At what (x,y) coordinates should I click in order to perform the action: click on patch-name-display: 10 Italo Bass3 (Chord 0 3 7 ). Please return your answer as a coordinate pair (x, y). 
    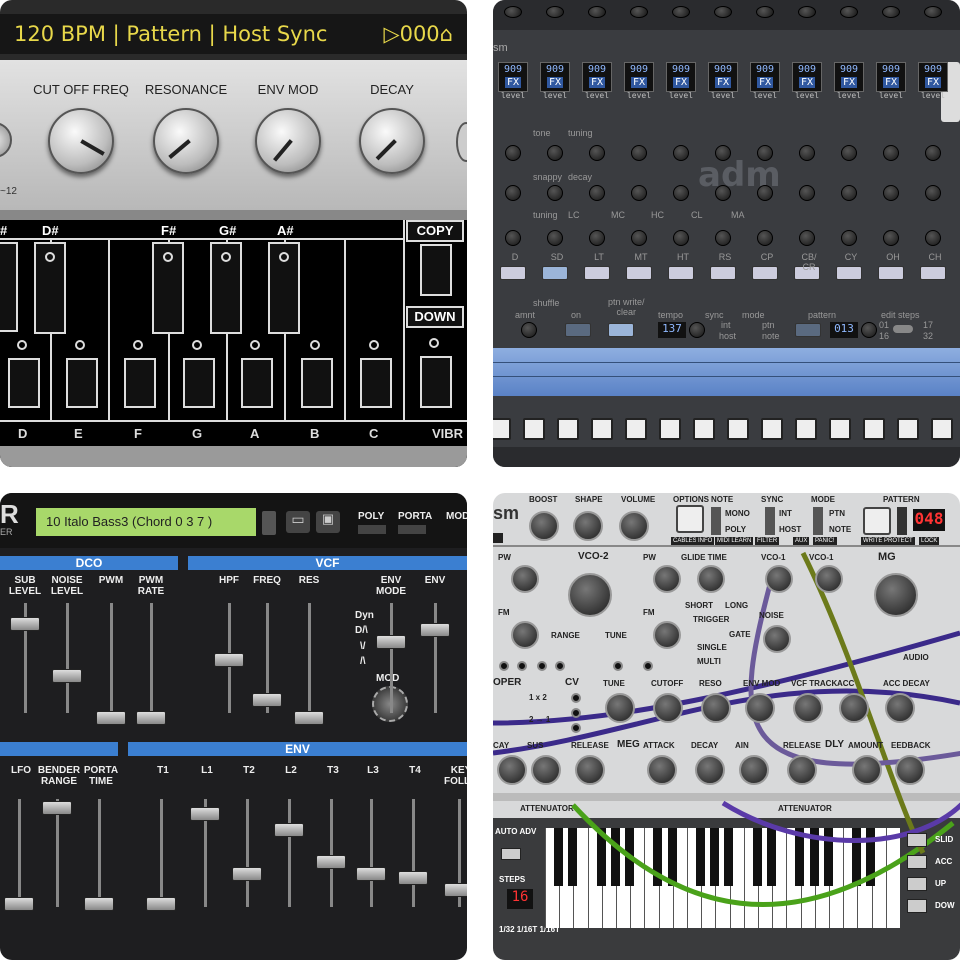
    Looking at the image, I should click on (146, 522).